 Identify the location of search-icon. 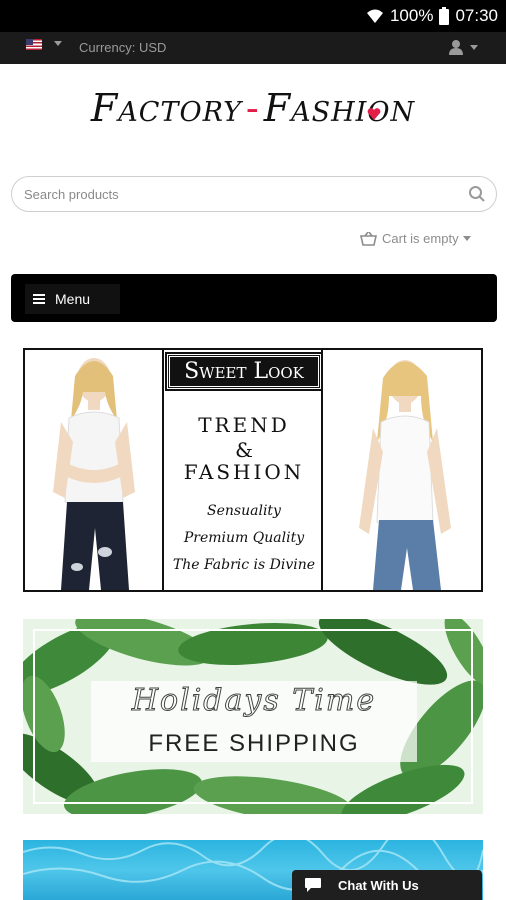
(477, 196).